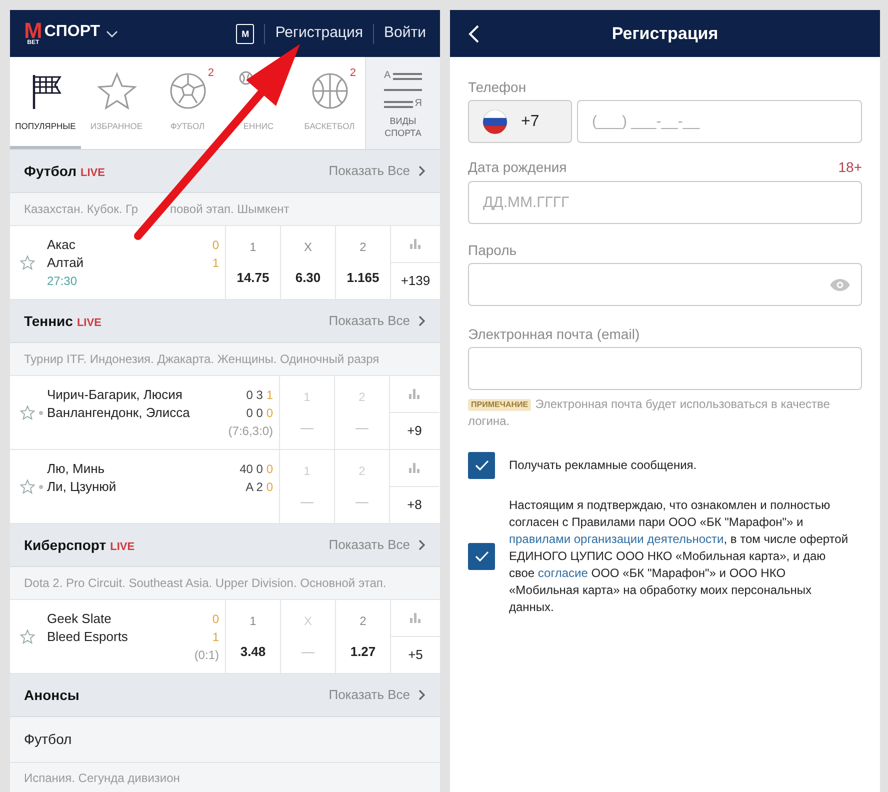 The width and height of the screenshot is (888, 792). I want to click on odds-cell: 2 1.27, so click(362, 636).